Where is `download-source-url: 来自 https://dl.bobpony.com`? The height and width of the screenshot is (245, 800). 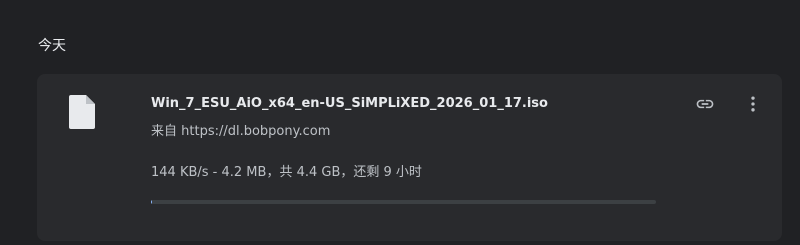
download-source-url: 来自 https://dl.bobpony.com is located at coordinates (241, 131).